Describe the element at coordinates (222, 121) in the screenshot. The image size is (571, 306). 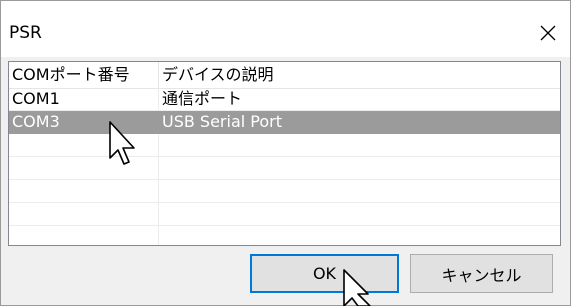
I see `description-cell: USB Serial Port` at that location.